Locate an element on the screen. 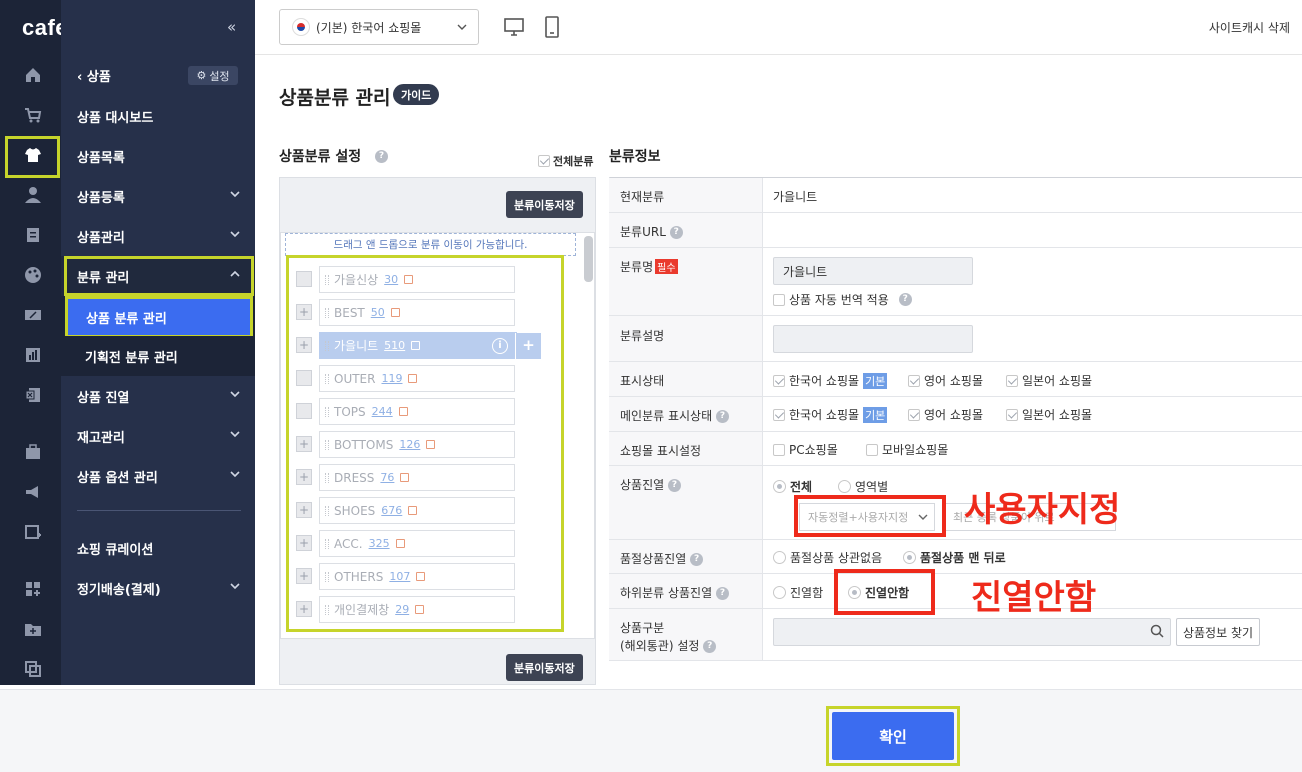  row-label-text: 품절상품진열 is located at coordinates (653, 559).